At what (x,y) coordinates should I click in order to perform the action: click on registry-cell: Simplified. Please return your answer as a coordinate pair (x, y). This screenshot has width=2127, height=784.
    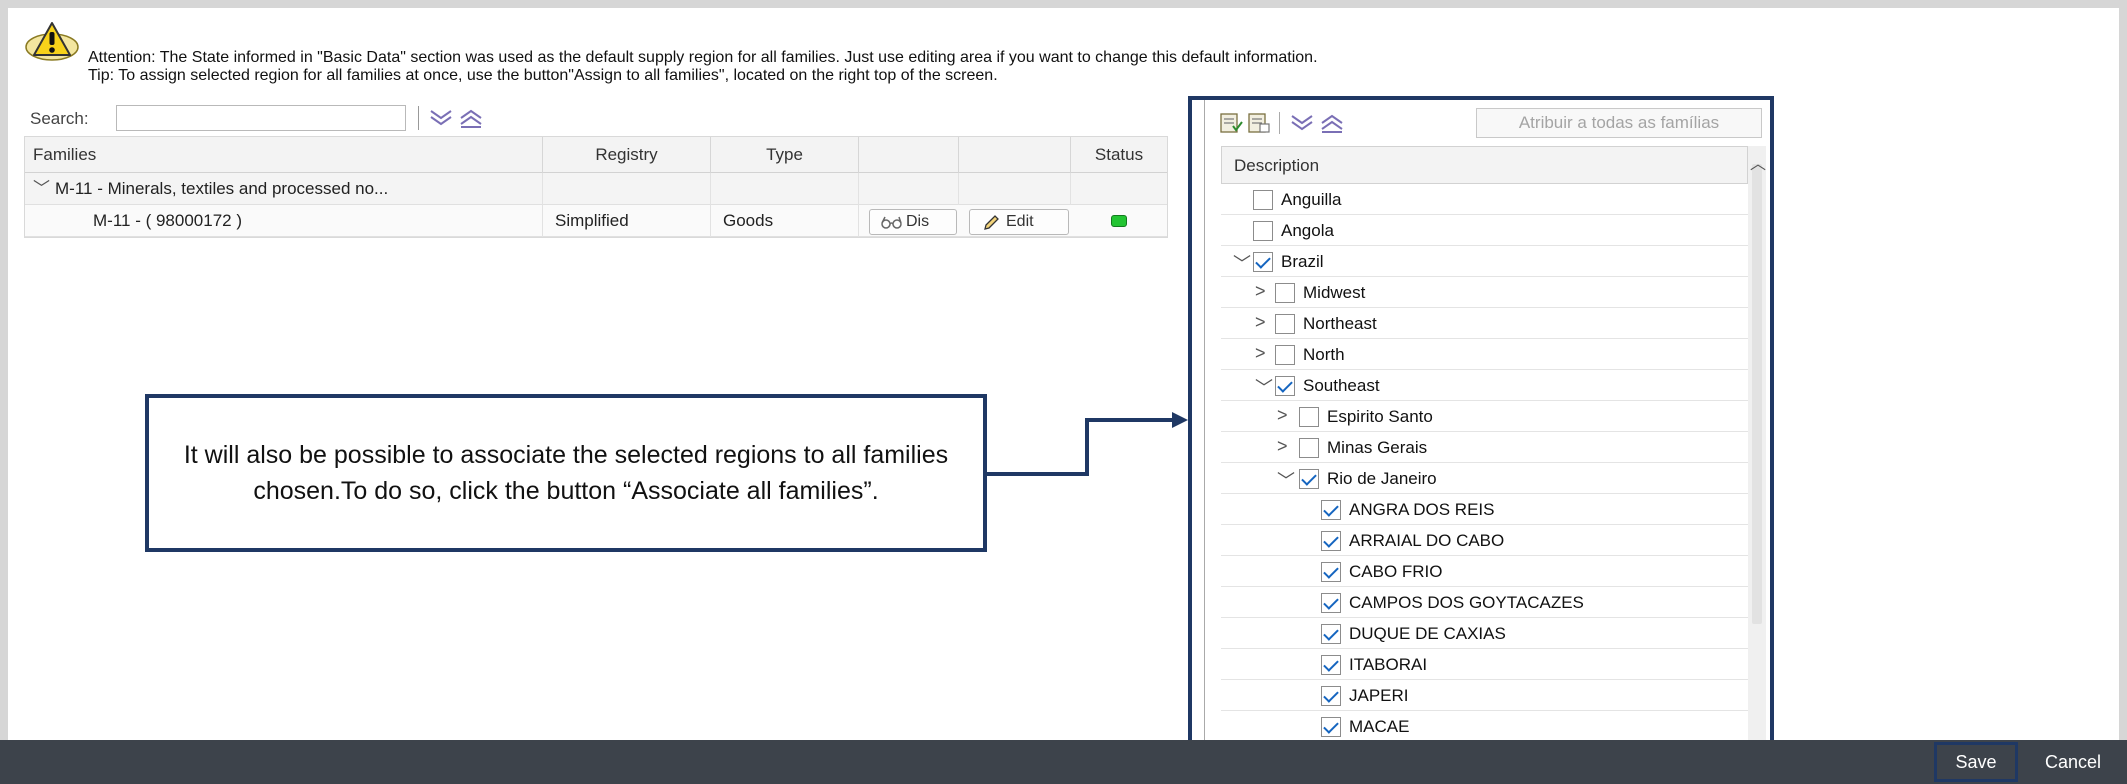
    Looking at the image, I should click on (627, 221).